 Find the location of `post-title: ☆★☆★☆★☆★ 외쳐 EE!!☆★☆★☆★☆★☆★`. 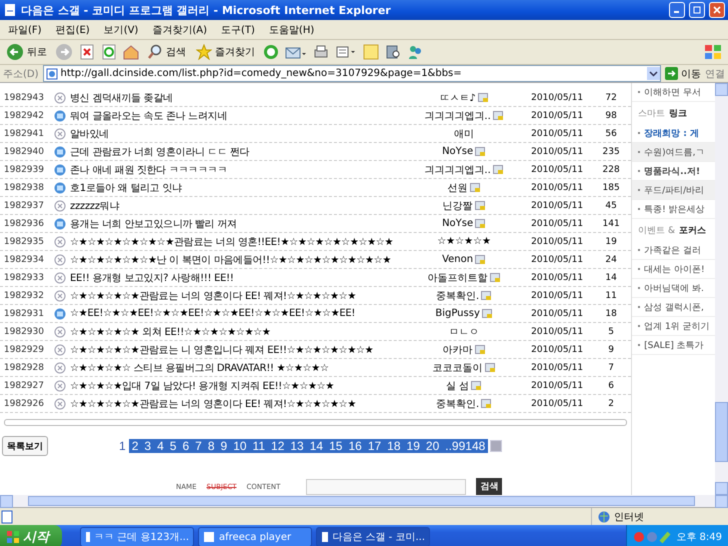

post-title: ☆★☆★☆★☆★ 외쳐 EE!!☆★☆★☆★☆★☆★ is located at coordinates (238, 331).